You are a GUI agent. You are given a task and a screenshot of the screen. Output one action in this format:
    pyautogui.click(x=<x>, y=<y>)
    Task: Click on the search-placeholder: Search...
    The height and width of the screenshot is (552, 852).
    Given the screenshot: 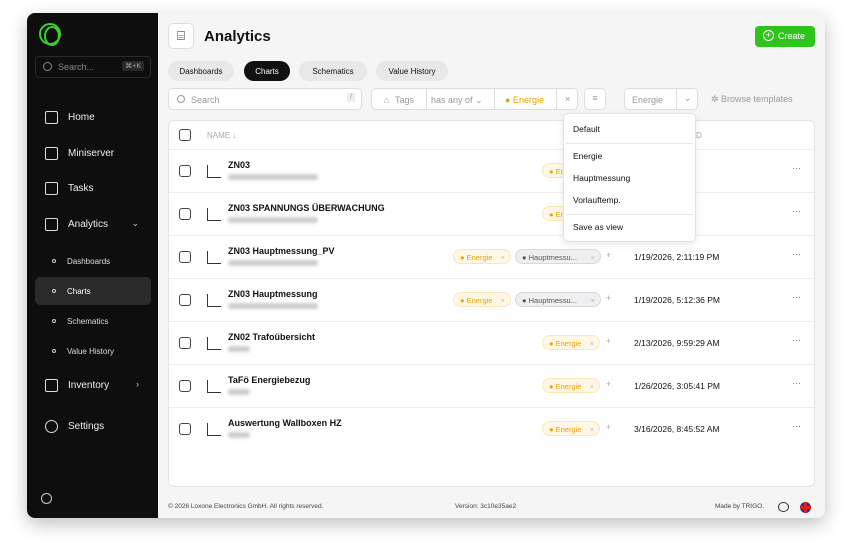 What is the action you would take?
    pyautogui.click(x=76, y=67)
    